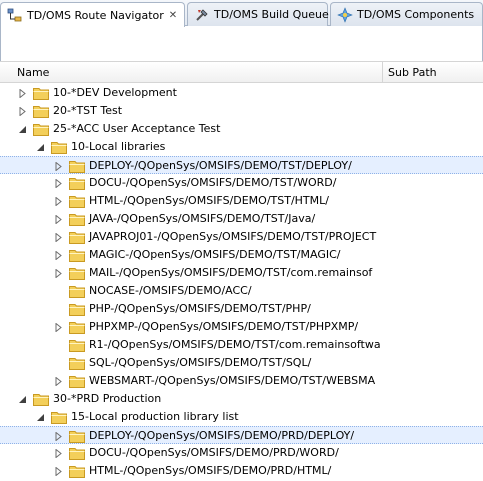 The height and width of the screenshot is (481, 483). I want to click on tree-row: 25-*ACC User Acceptance Test, so click(241, 129).